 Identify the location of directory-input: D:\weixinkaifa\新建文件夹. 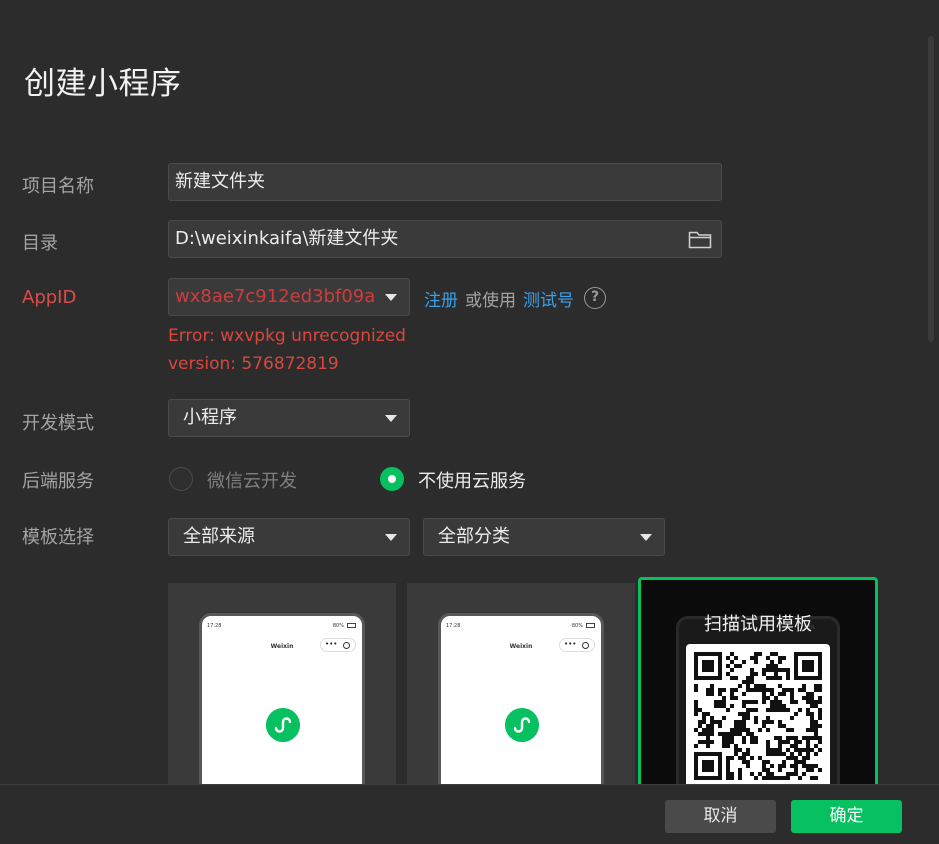
(445, 239).